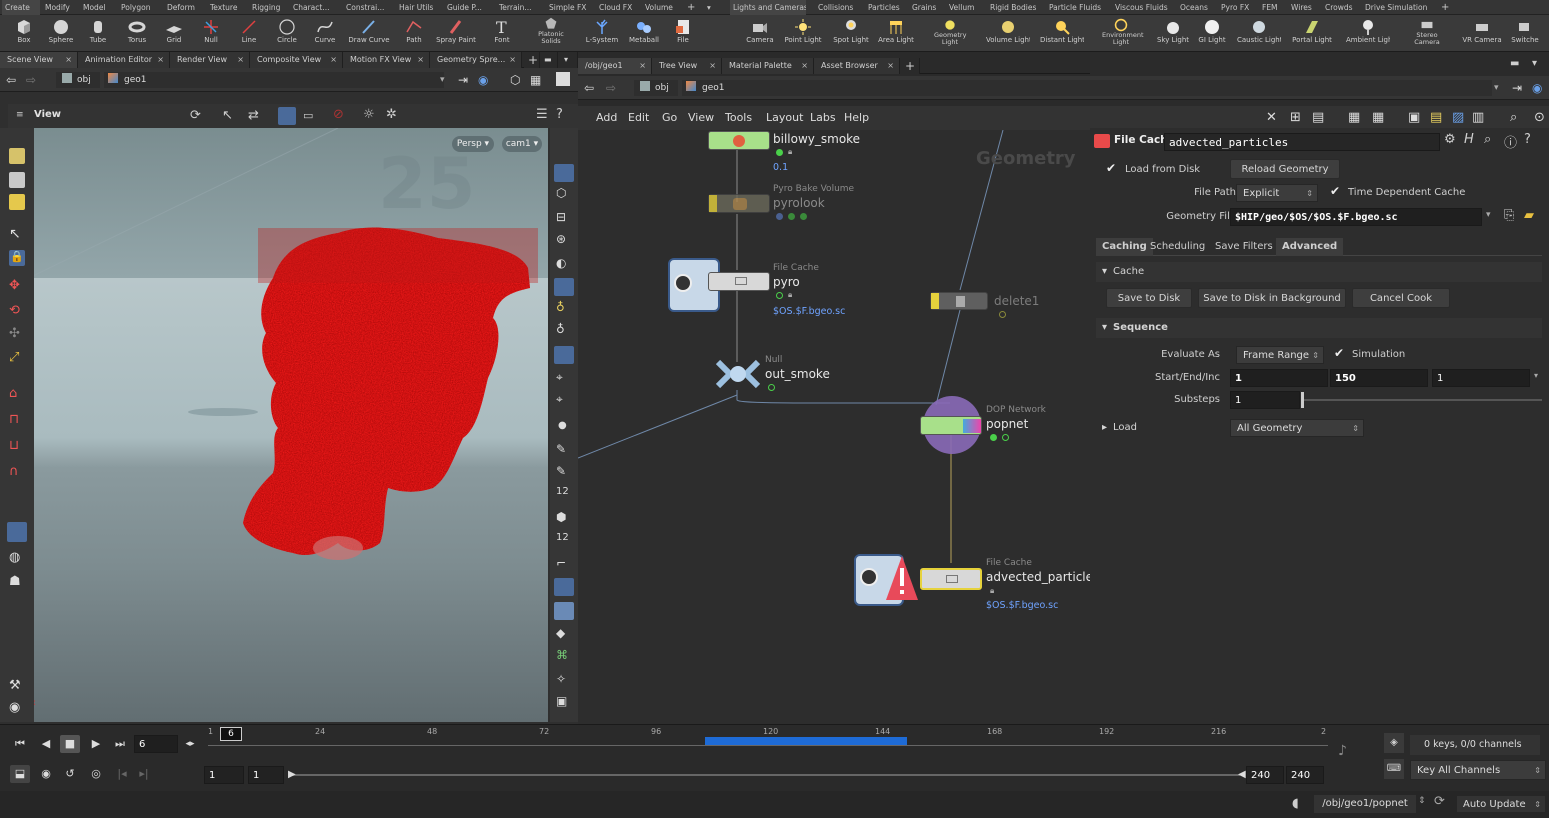  I want to click on metaball-tool: Metaball, so click(644, 33).